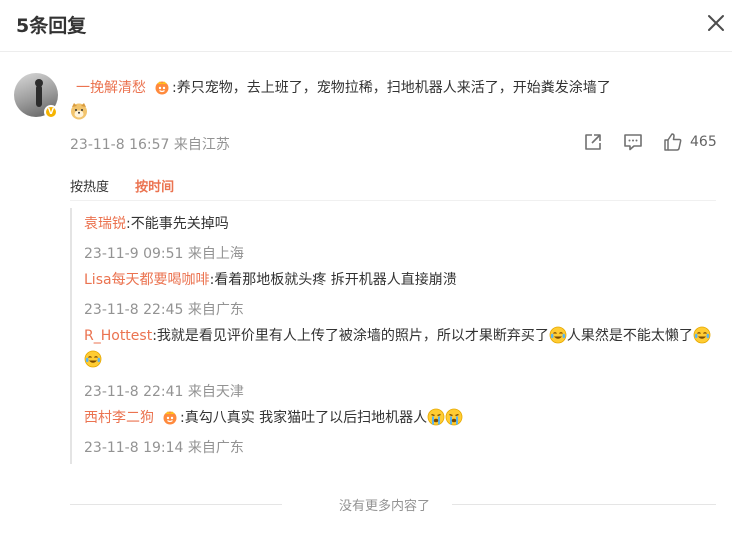  Describe the element at coordinates (333, 280) in the screenshot. I see `reply-text: :看着那地板就头疼 拆开机器人直接崩溃` at that location.